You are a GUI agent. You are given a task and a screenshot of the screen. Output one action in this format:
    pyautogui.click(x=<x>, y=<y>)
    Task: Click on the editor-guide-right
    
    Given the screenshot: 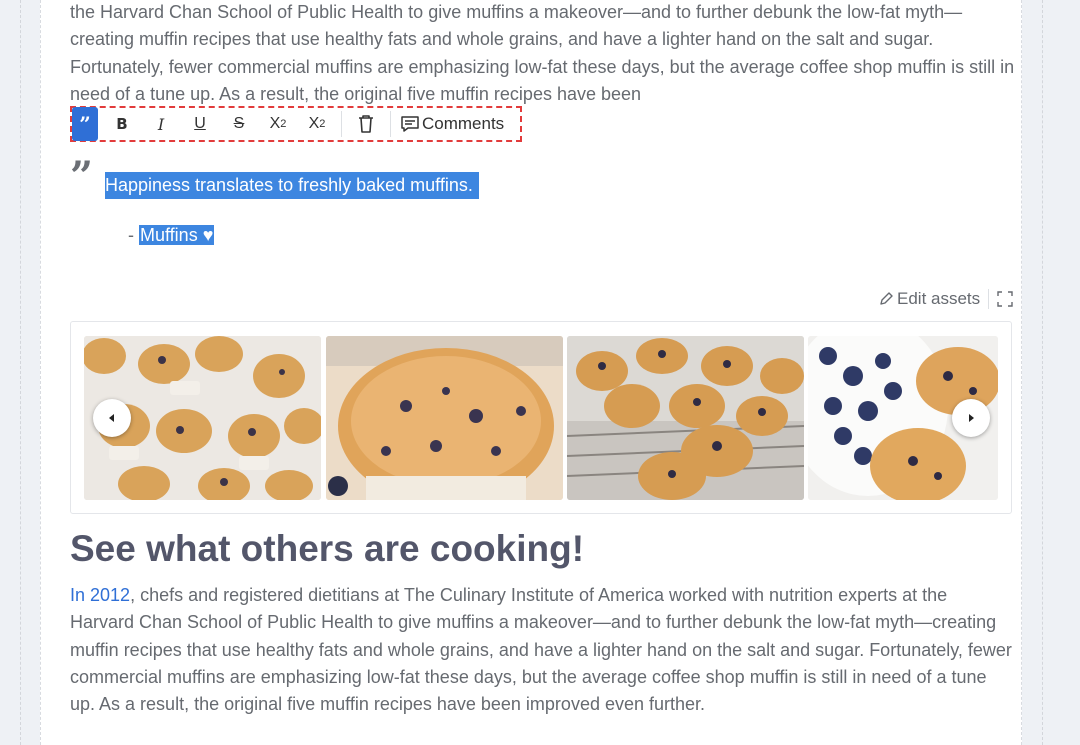 What is the action you would take?
    pyautogui.click(x=1042, y=372)
    